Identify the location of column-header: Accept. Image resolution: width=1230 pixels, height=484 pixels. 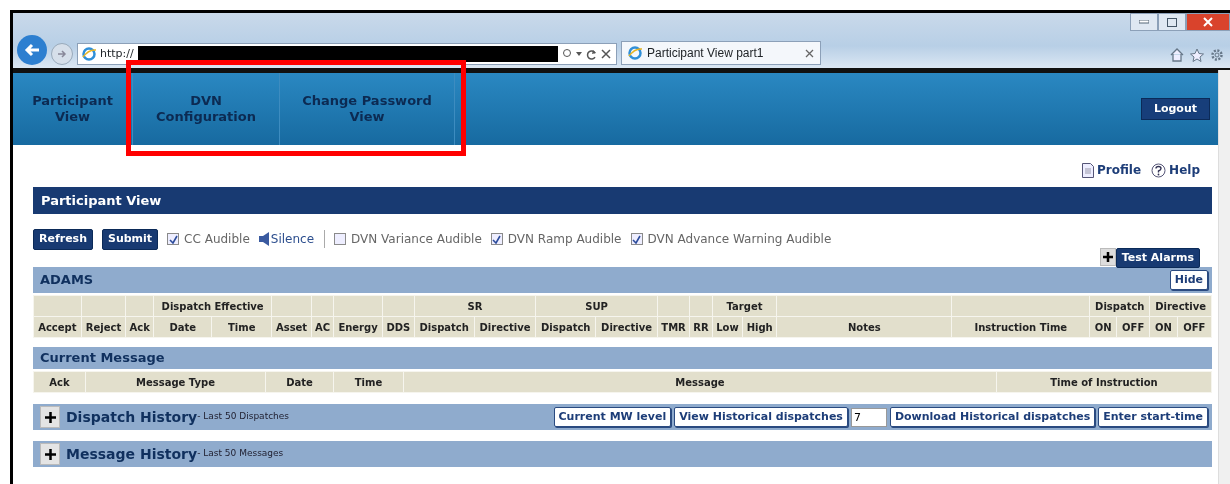
(57, 327).